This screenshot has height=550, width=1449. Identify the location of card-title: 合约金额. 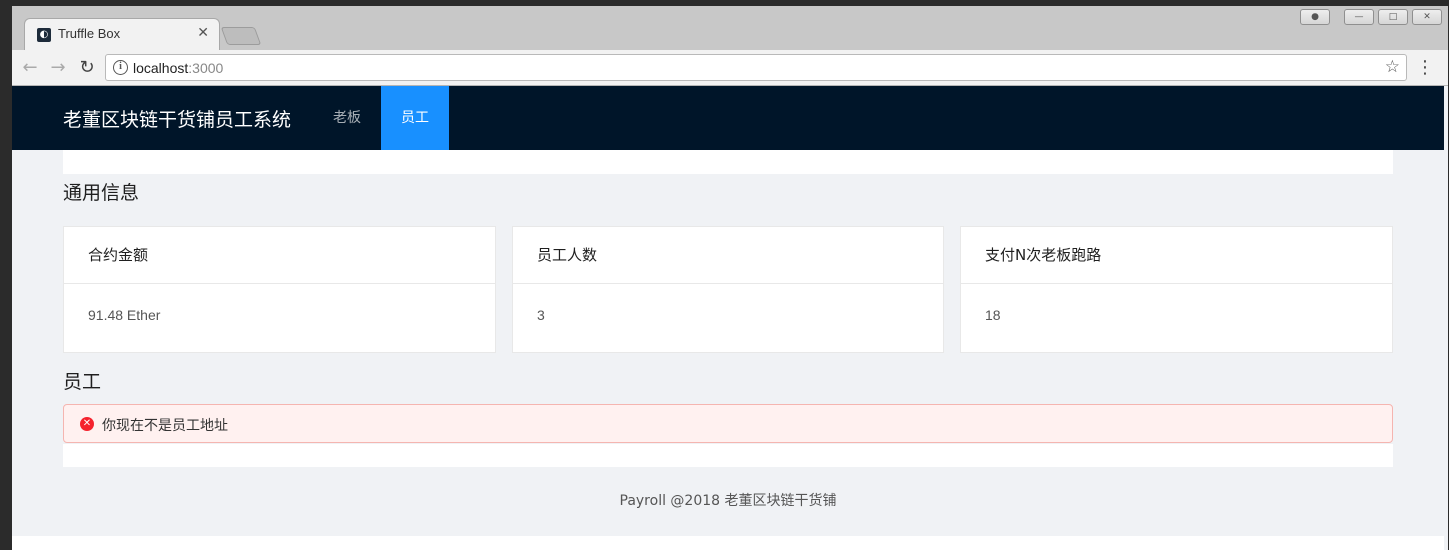
(279, 255).